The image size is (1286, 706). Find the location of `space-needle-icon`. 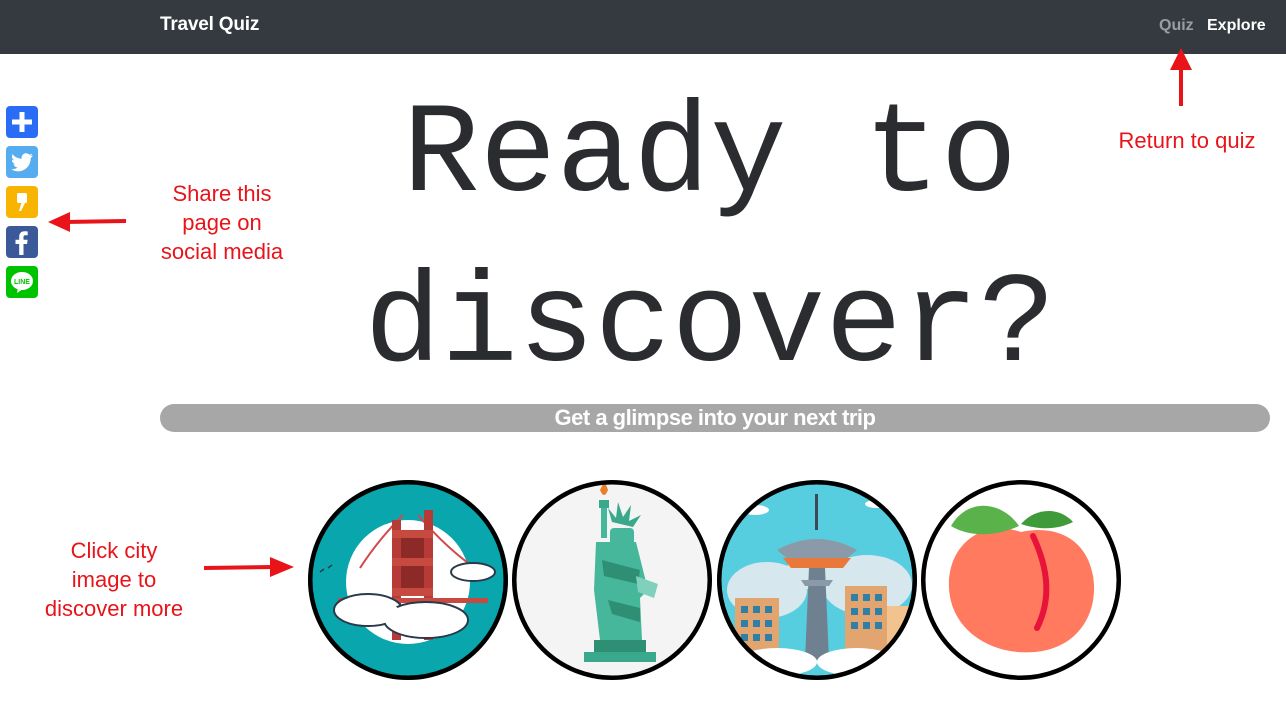

space-needle-icon is located at coordinates (817, 580).